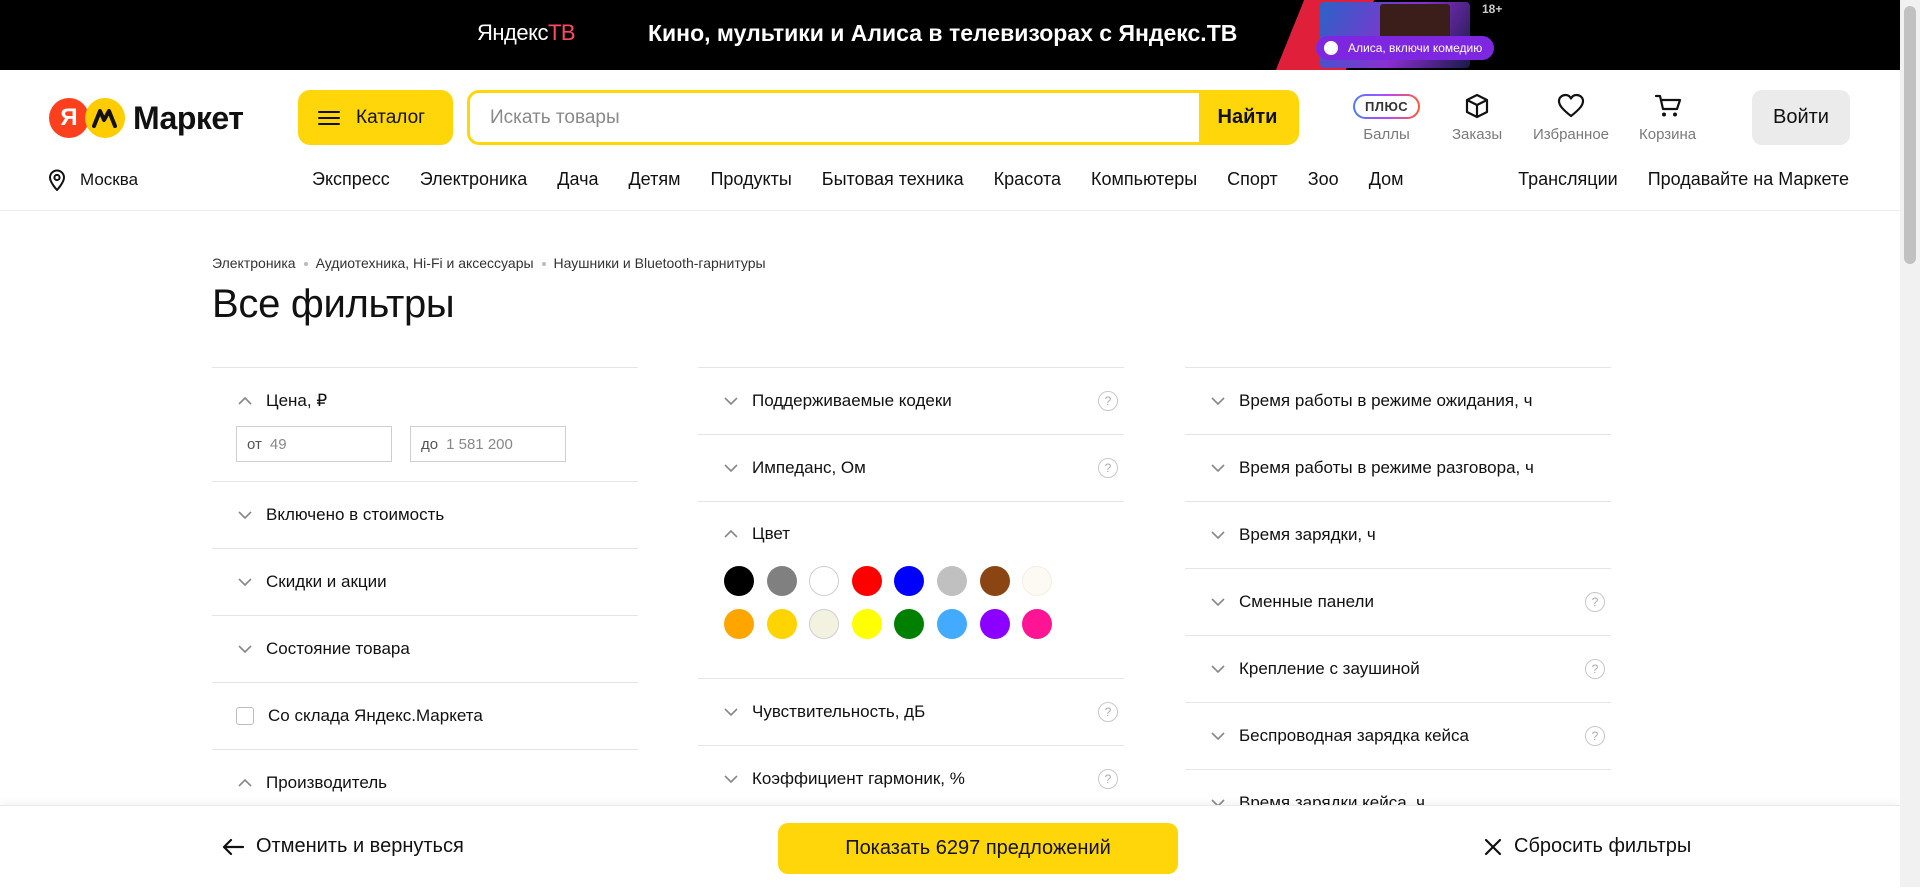 This screenshot has width=1920, height=888. Describe the element at coordinates (1571, 117) in the screenshot. I see `favorites-link: Избранное` at that location.